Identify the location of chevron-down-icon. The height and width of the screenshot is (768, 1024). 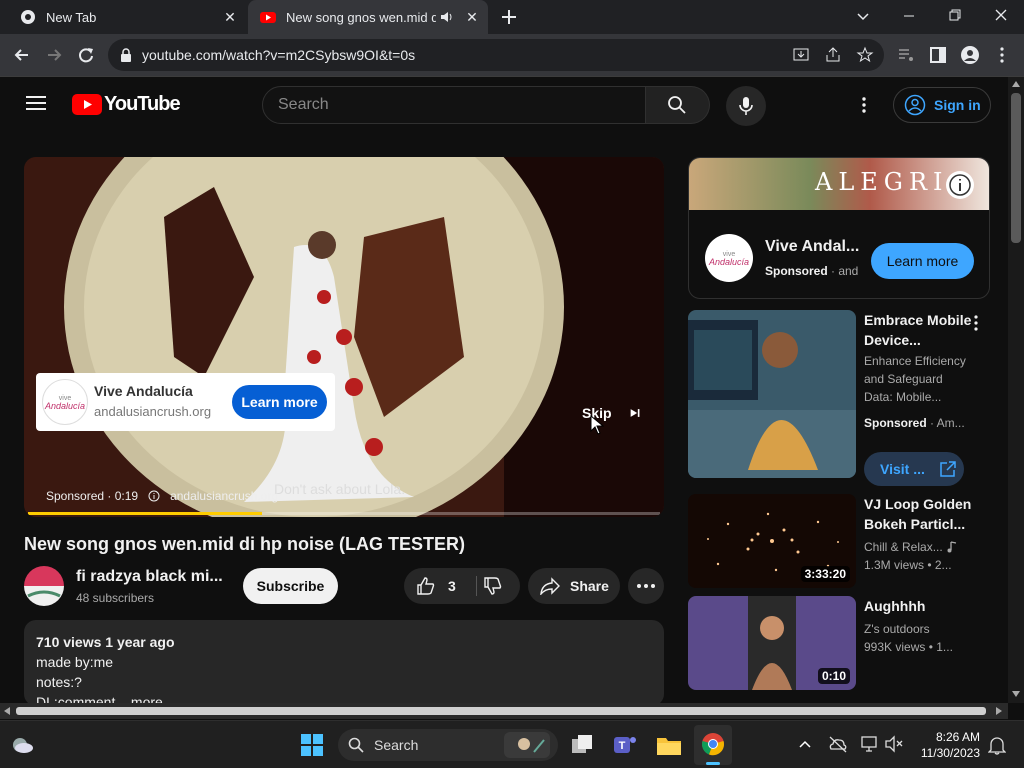
(863, 16).